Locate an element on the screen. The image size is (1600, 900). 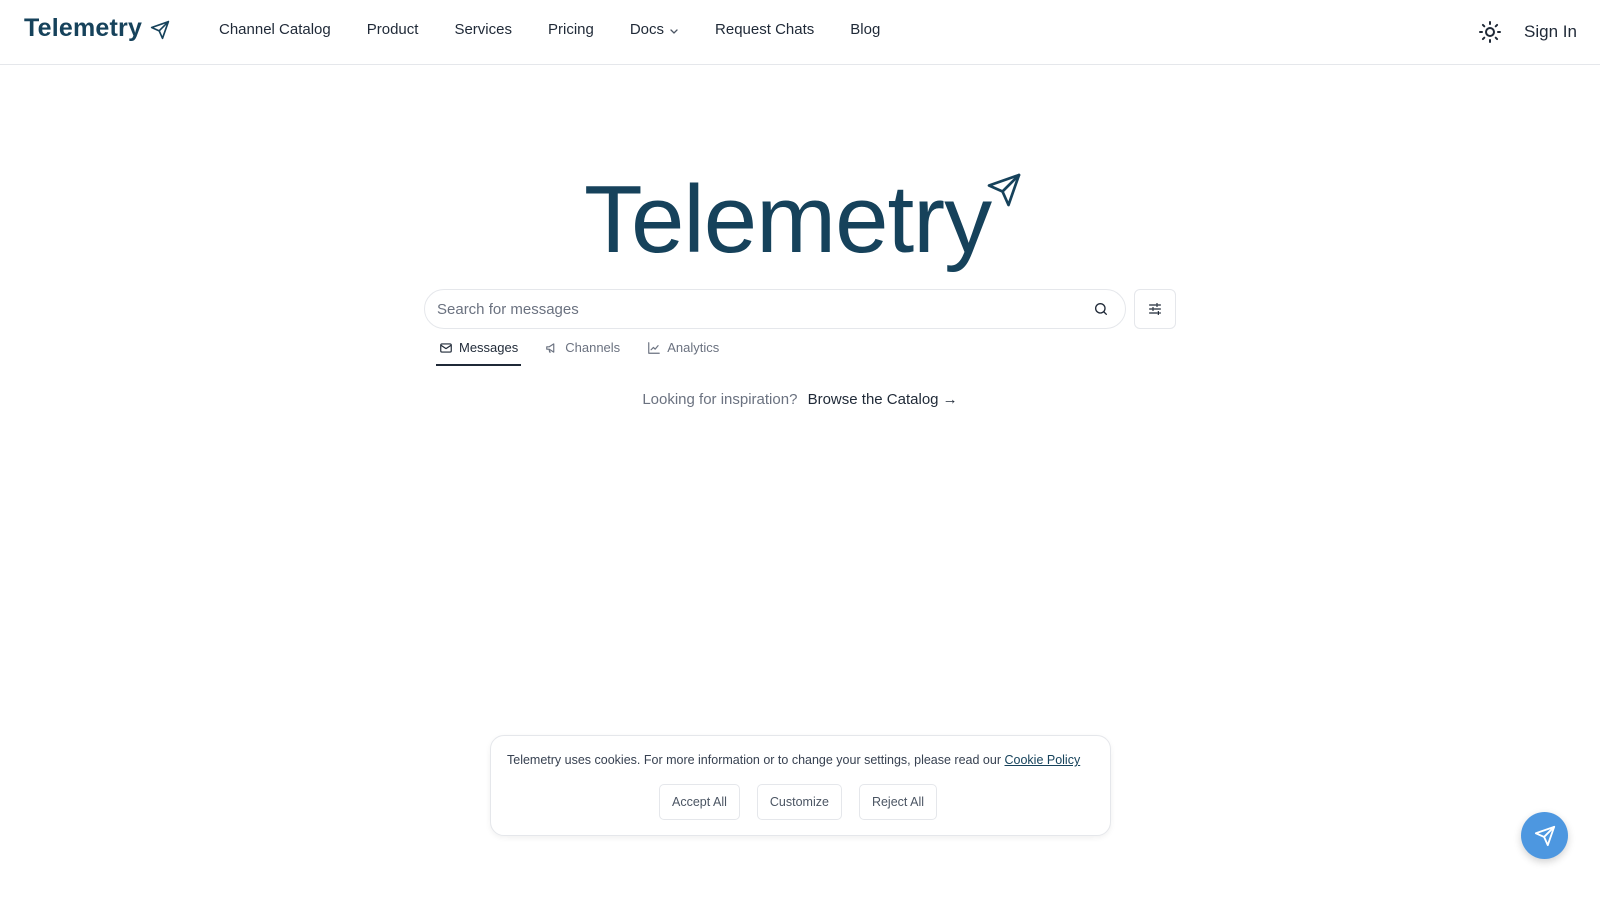
search-input is located at coordinates (757, 309).